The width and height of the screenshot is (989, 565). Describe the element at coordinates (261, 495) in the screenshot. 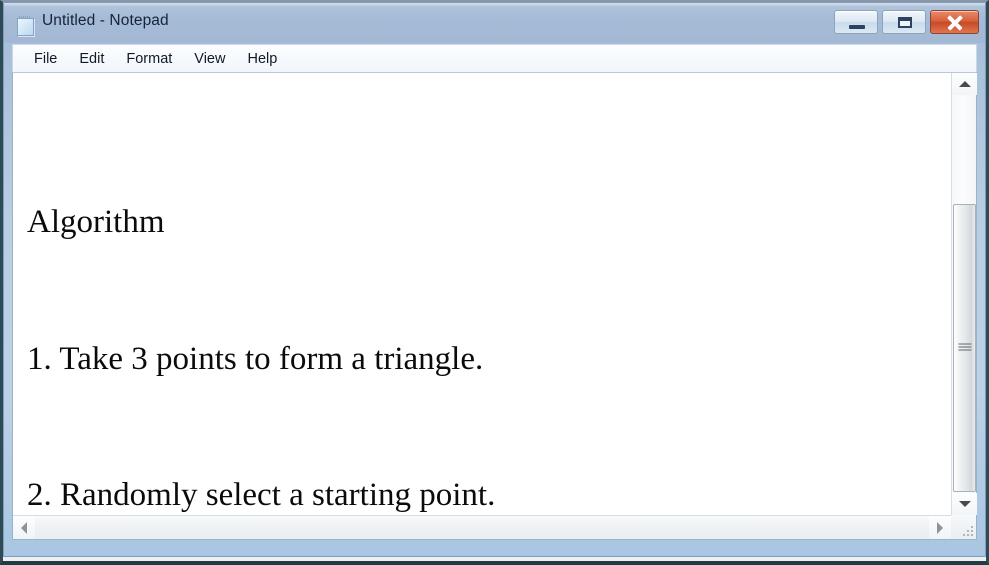

I see `text-line: 2. Randomly select a starting point.` at that location.